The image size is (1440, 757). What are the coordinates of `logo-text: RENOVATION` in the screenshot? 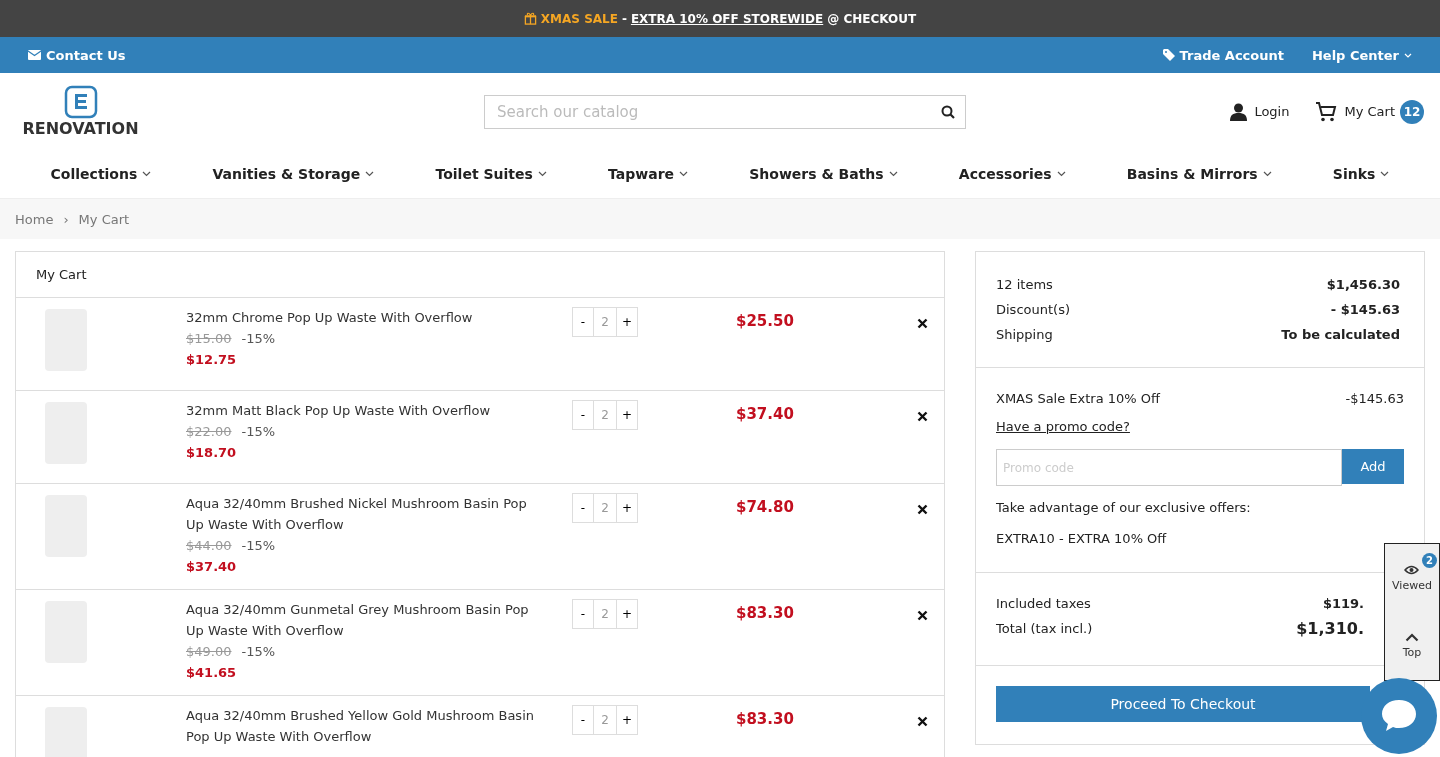 It's located at (80, 128).